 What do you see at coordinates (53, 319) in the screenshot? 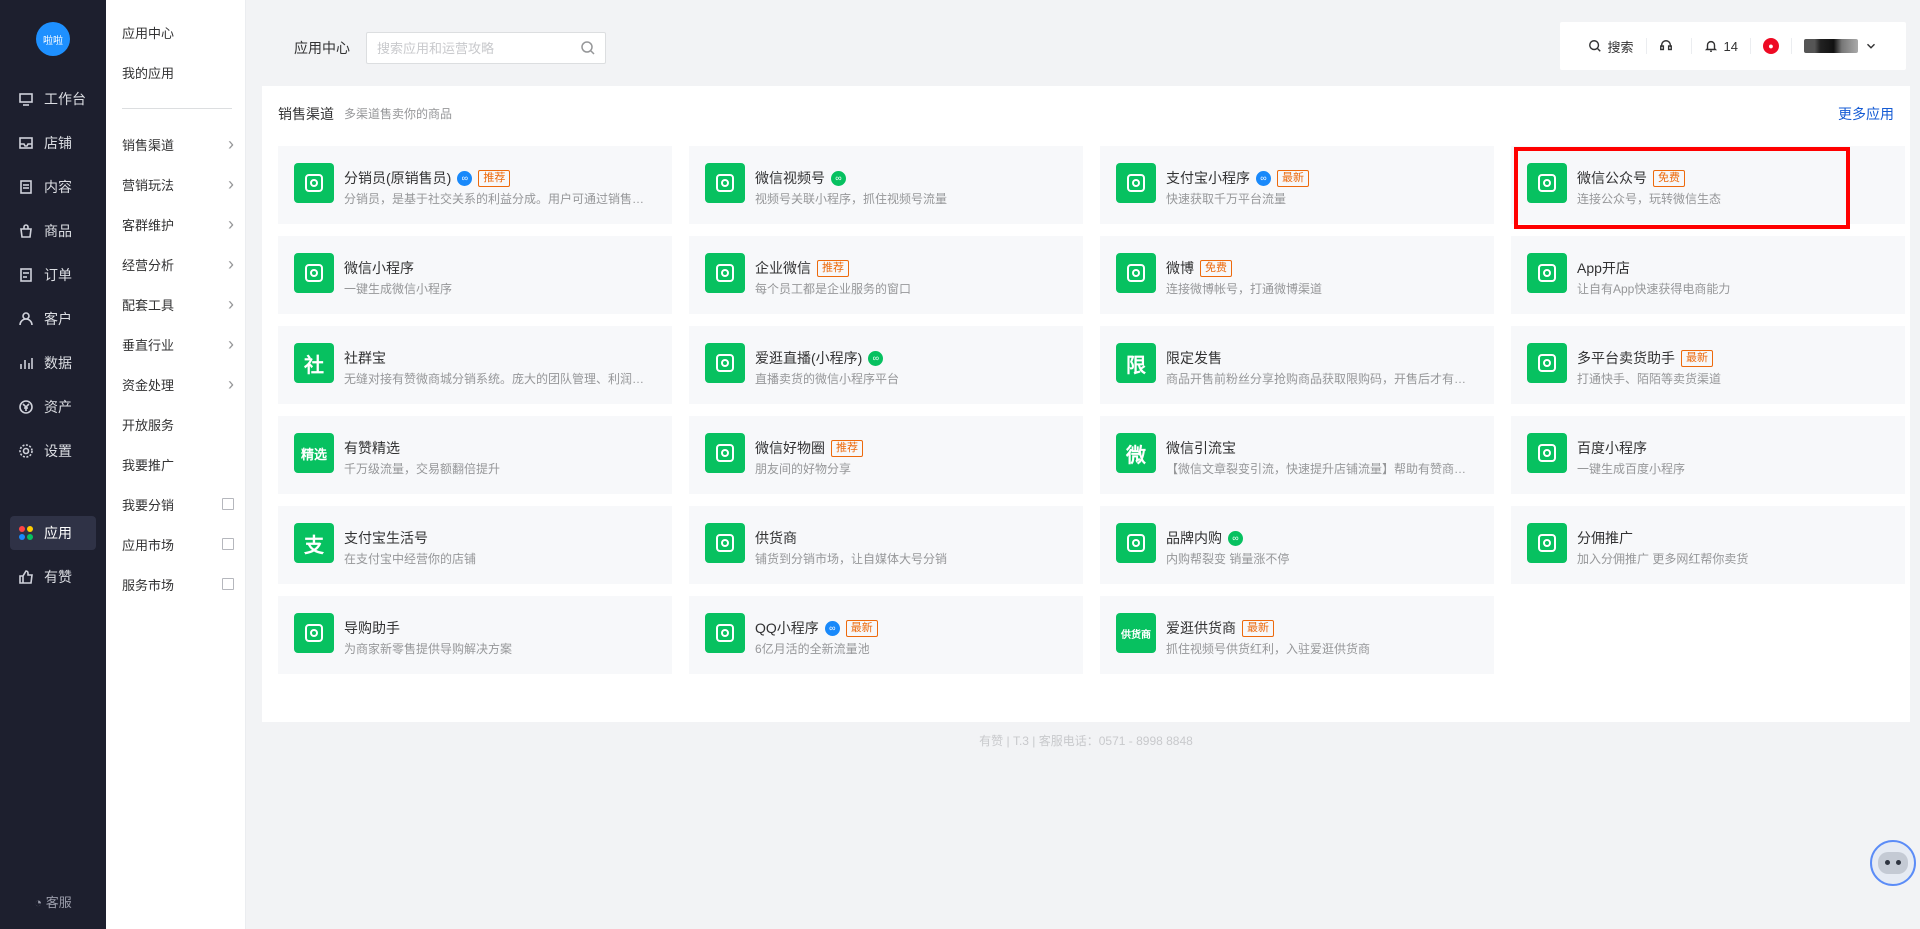
I see `nav-item-5: 客户` at bounding box center [53, 319].